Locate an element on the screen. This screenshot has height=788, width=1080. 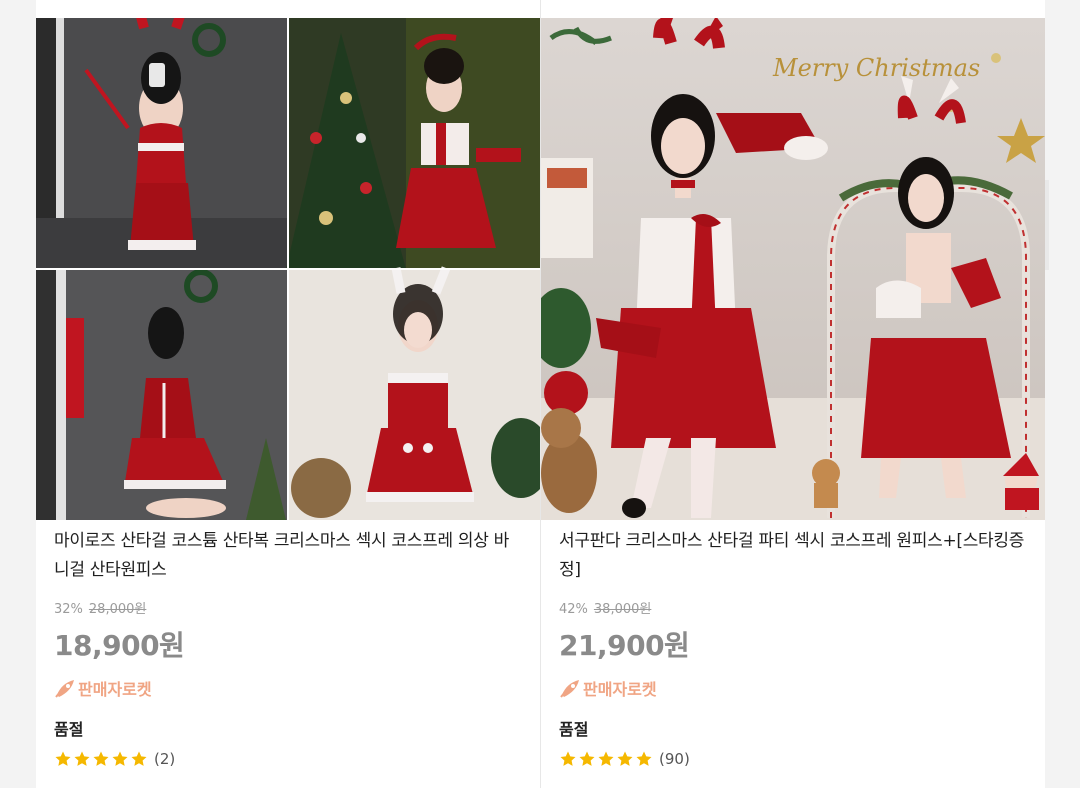
sale-price: 21,900원 is located at coordinates (624, 645).